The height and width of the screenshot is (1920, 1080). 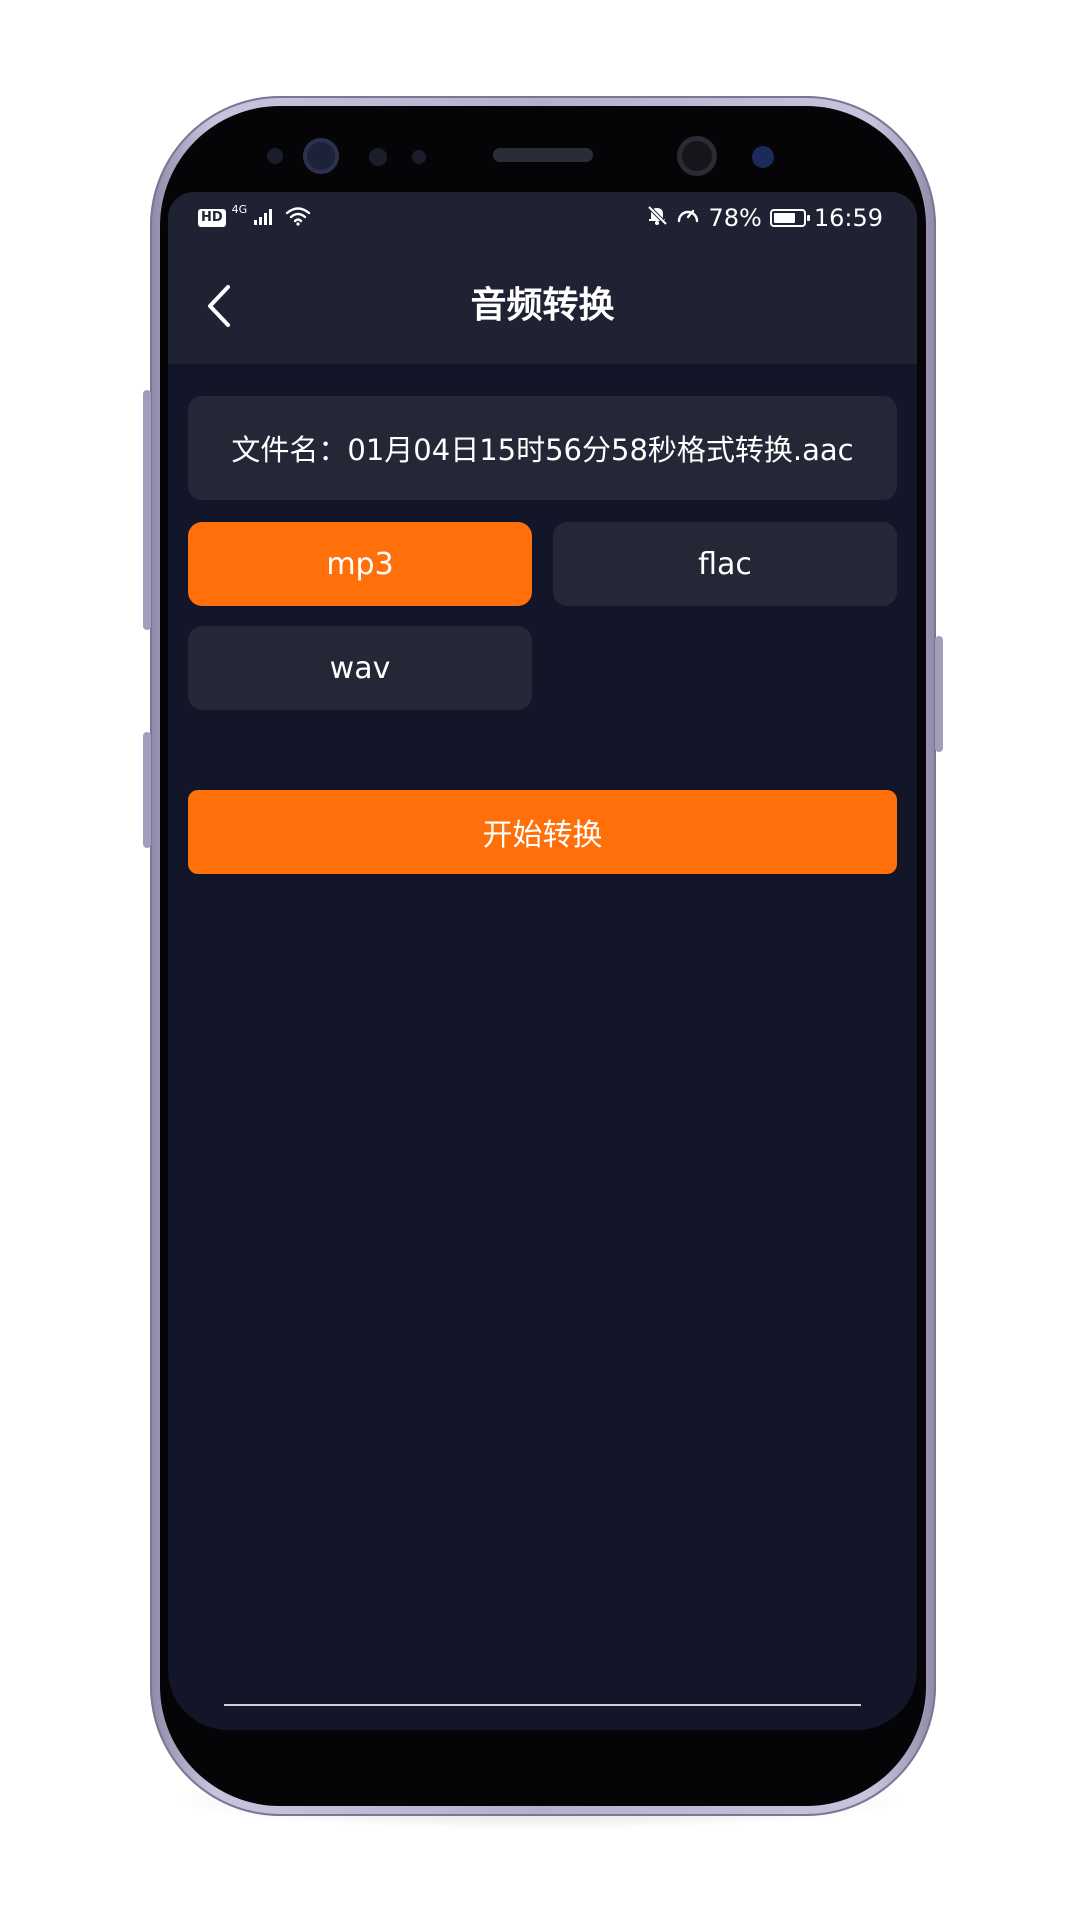 What do you see at coordinates (808, 218) in the screenshot?
I see `battery-tip` at bounding box center [808, 218].